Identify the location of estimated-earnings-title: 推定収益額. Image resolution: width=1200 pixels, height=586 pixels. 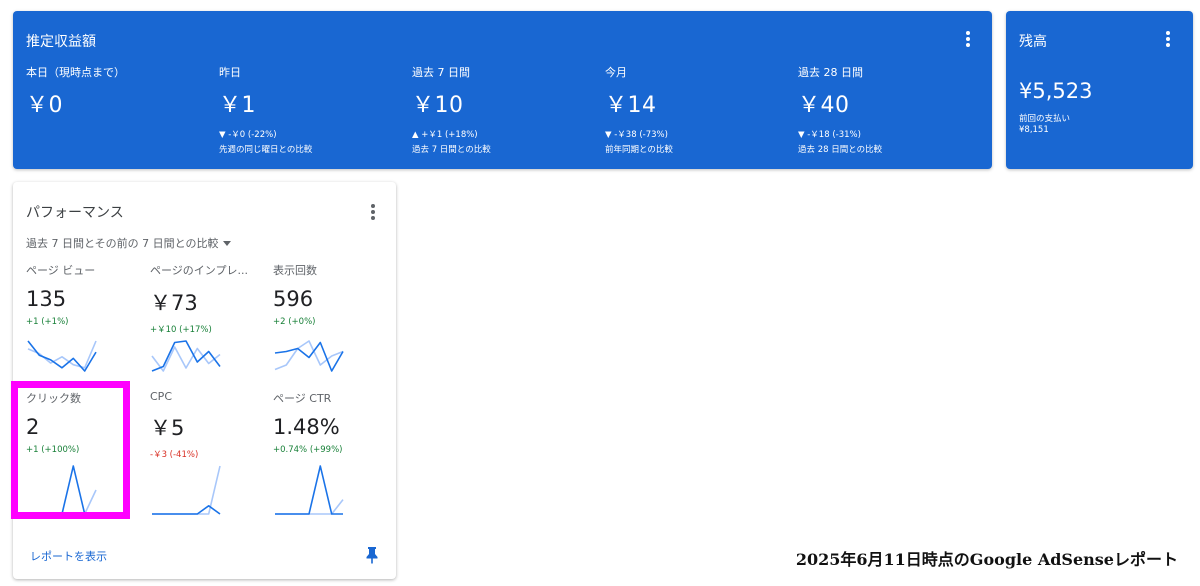
(61, 42).